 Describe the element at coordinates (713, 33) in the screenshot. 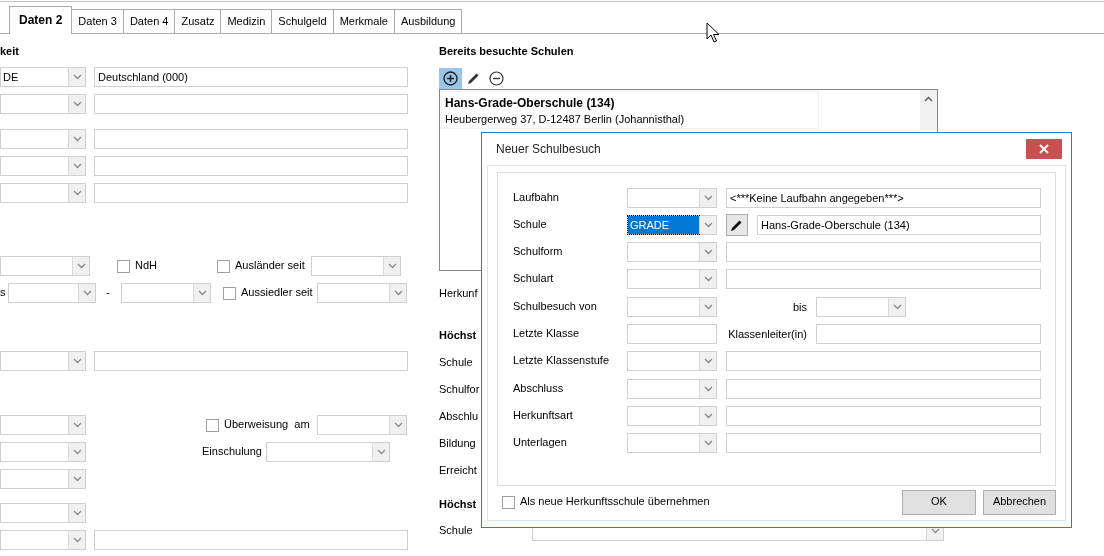

I see `cursor-icon` at that location.